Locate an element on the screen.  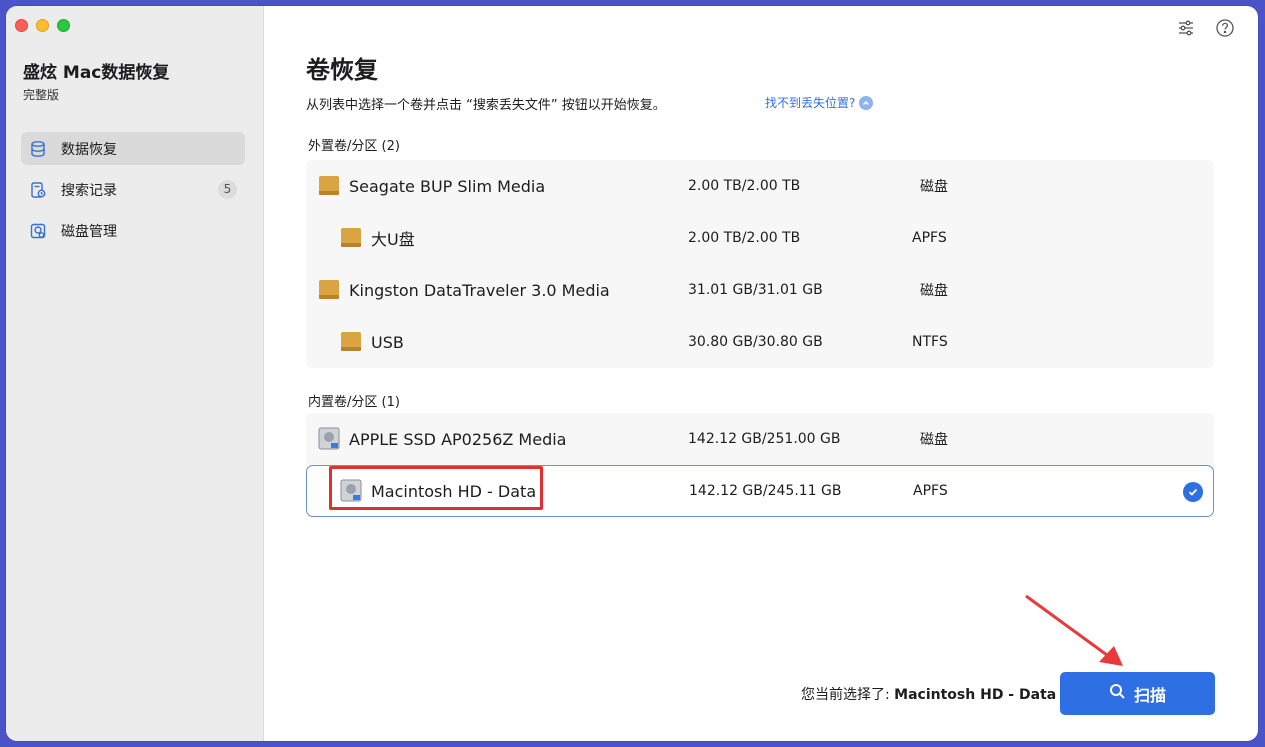
volume-name: Seagate BUP Slim Media is located at coordinates (447, 186).